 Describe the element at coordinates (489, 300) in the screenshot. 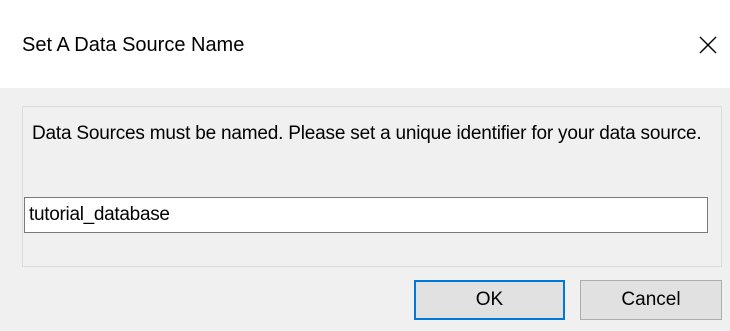

I see `ok-button: OK` at that location.